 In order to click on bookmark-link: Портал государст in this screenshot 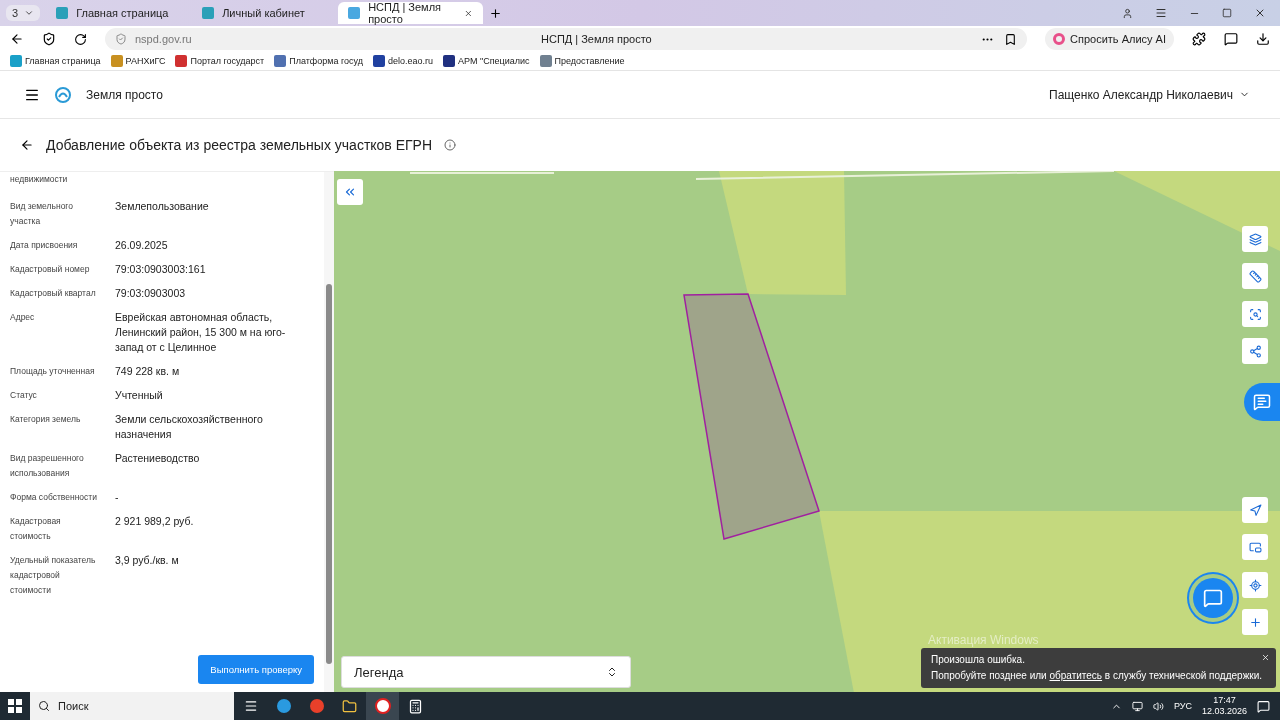, I will do `click(220, 61)`.